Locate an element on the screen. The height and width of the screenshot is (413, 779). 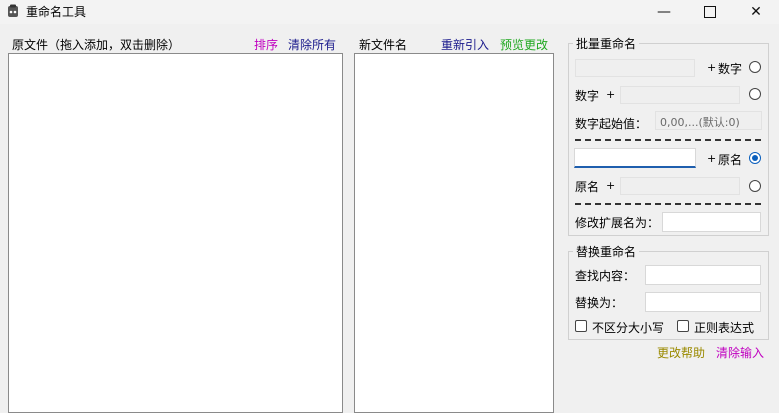
start-value-placeholder: 0,00,...(默认:0) is located at coordinates (700, 122).